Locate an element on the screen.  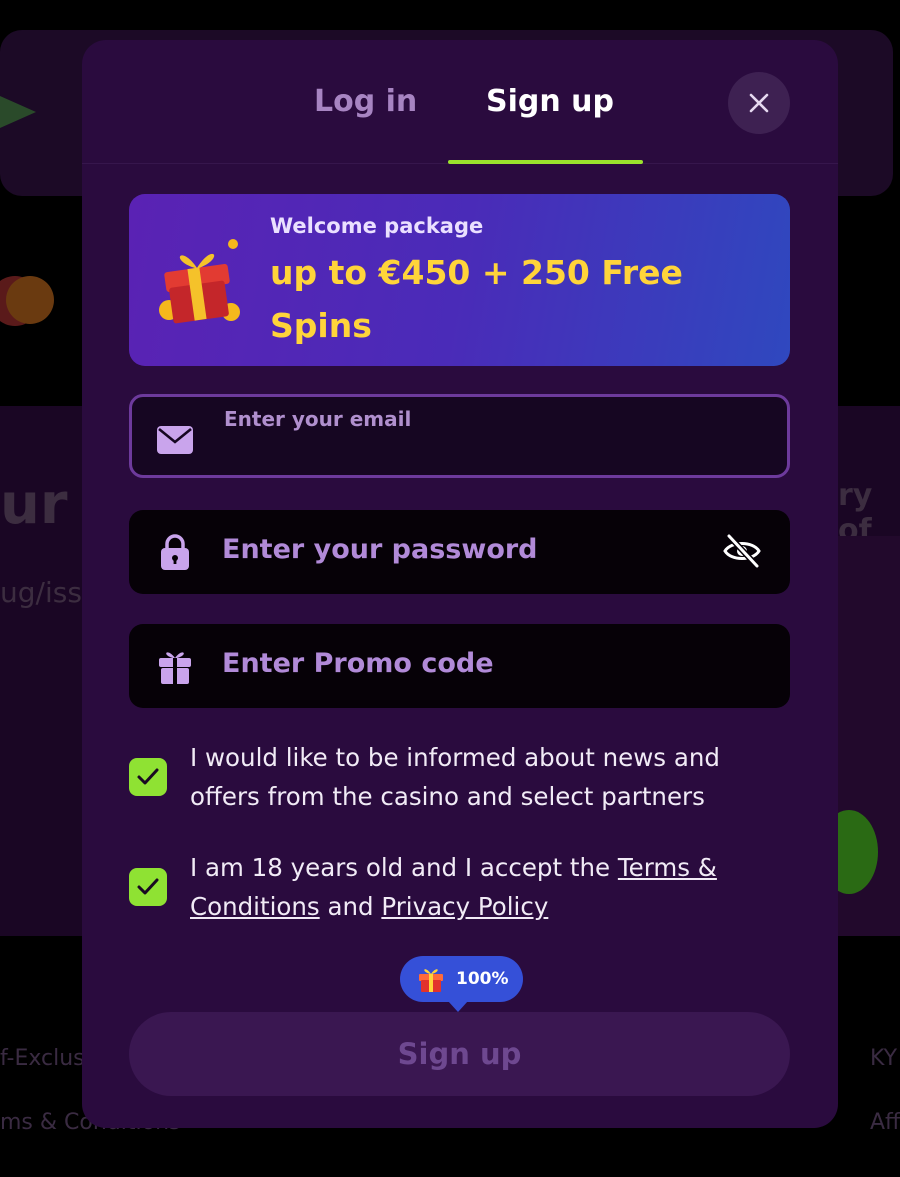
news-consent-checkbox is located at coordinates (148, 777).